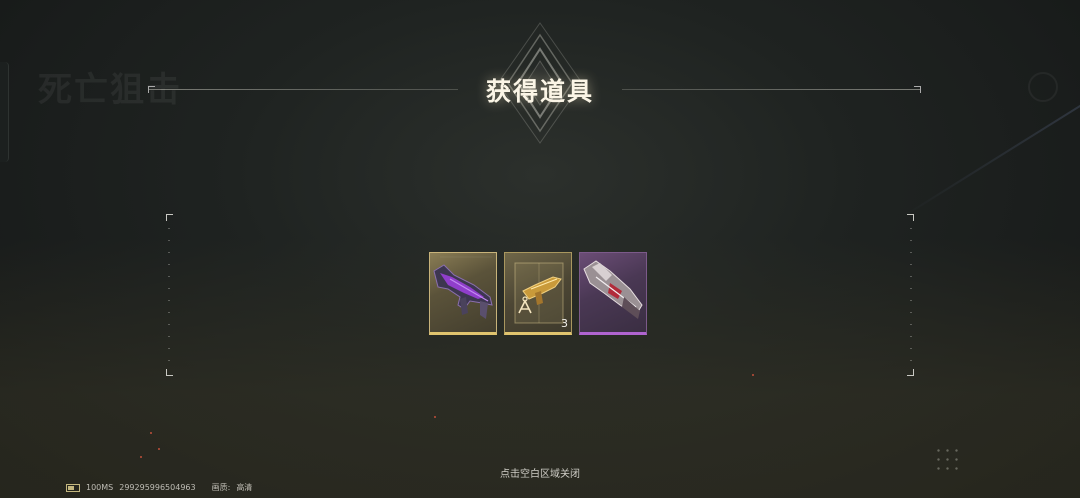 The height and width of the screenshot is (498, 1080). I want to click on frame-dots-left, so click(169, 295).